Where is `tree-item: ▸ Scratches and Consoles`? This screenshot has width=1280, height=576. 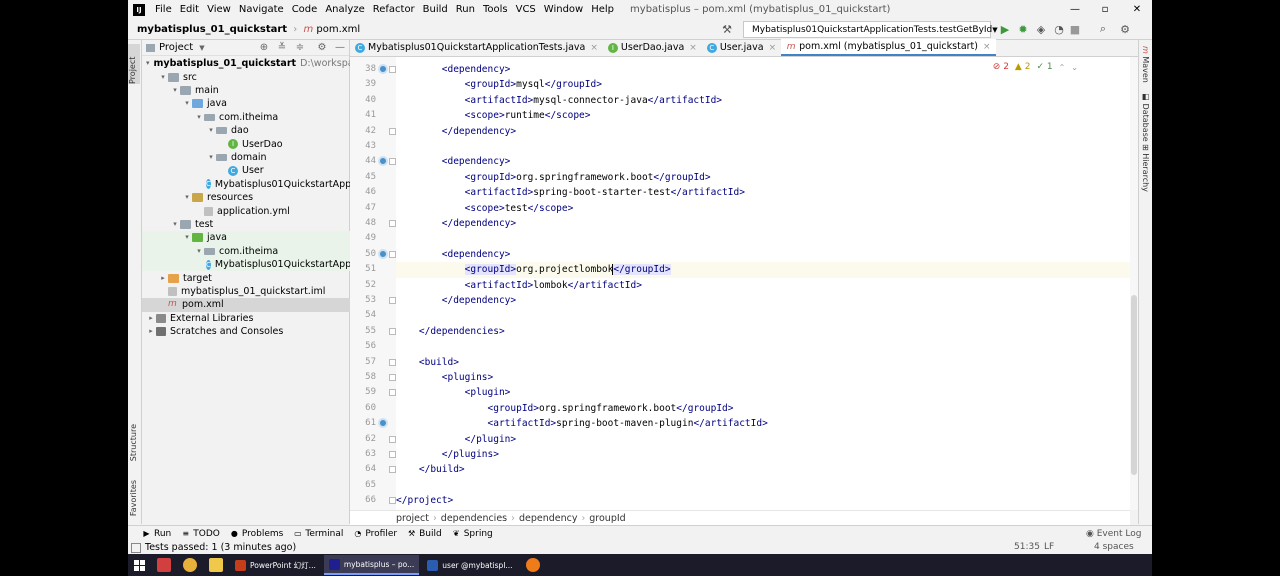
tree-item: ▸ Scratches and Consoles is located at coordinates (246, 331).